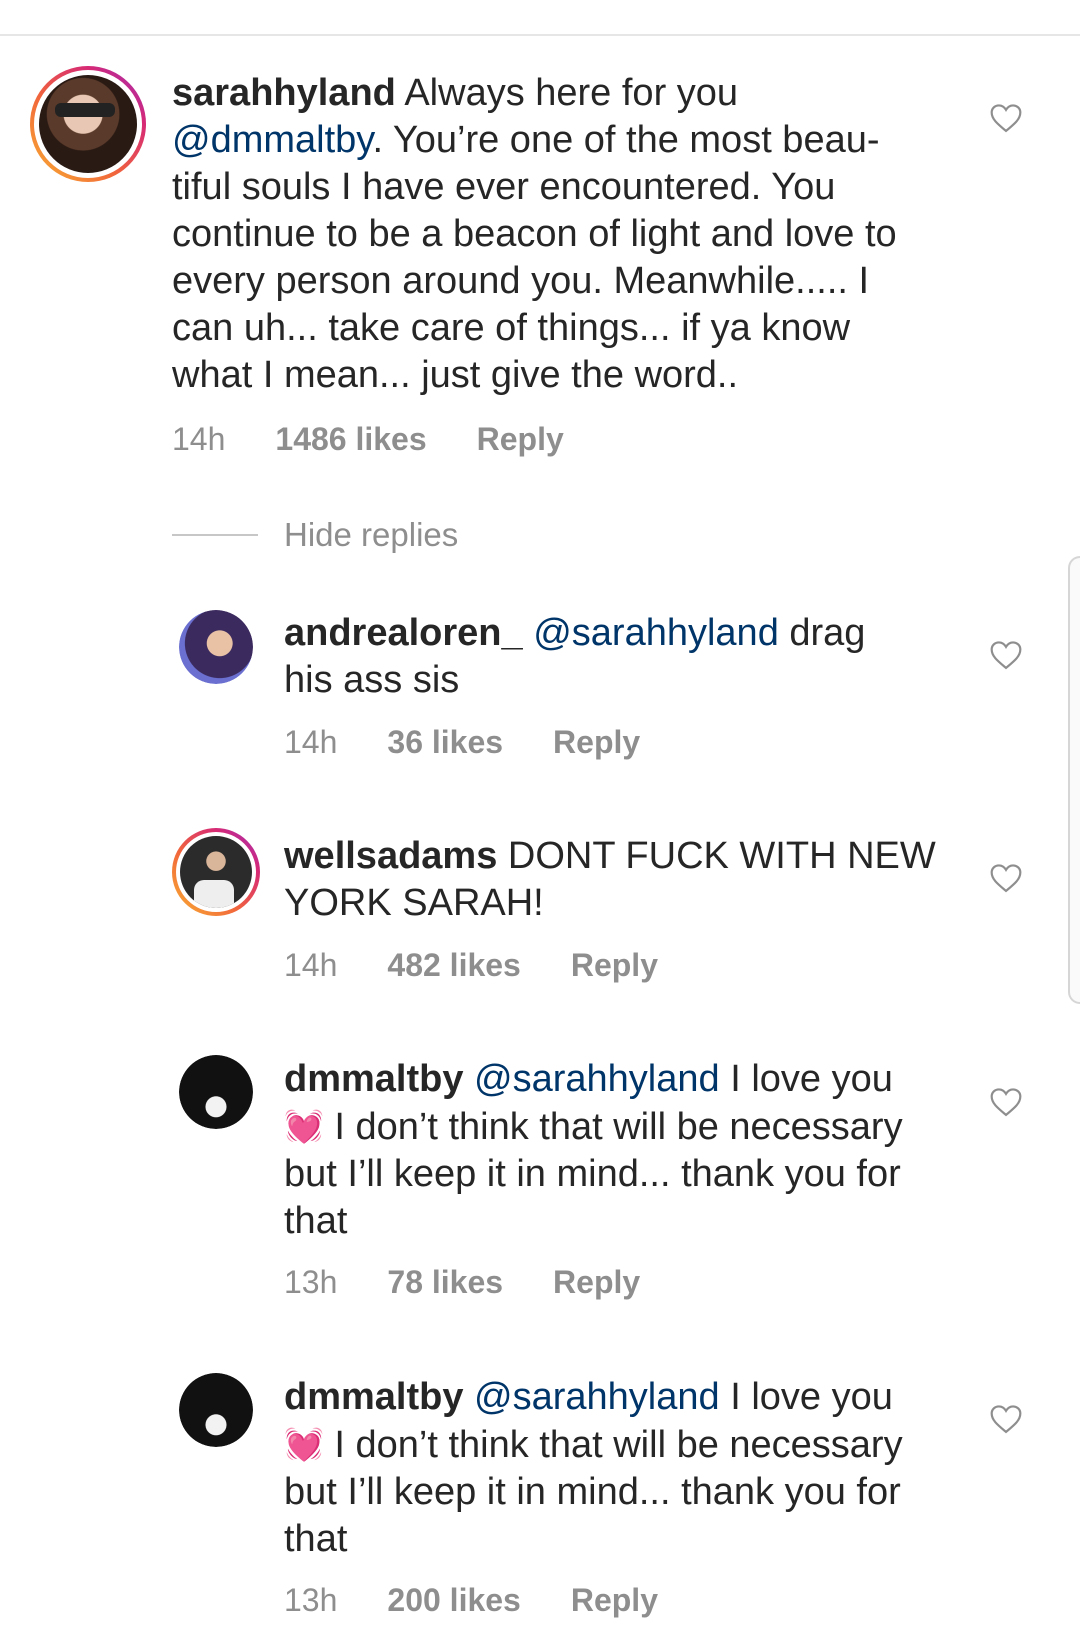  Describe the element at coordinates (215, 535) in the screenshot. I see `hide-replies-divider` at that location.